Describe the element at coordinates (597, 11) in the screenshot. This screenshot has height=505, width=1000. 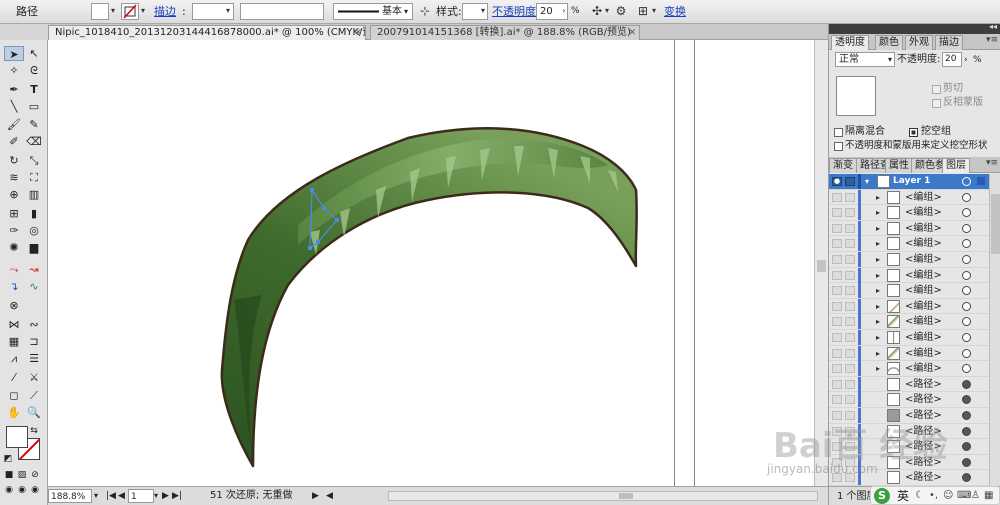
I see `recolor-artwork-icon: ✣` at that location.